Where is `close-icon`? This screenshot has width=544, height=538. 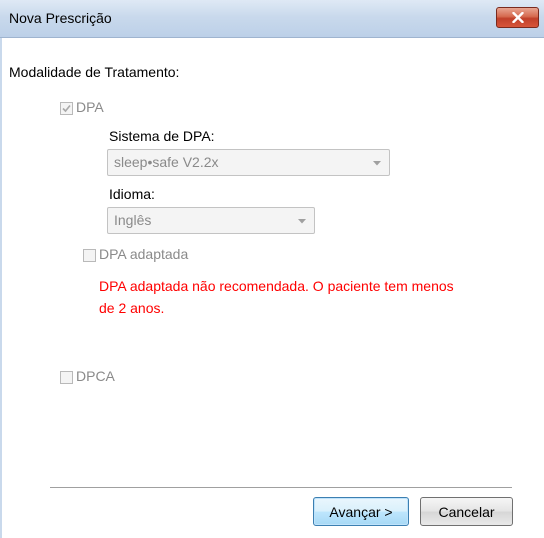 close-icon is located at coordinates (517, 17).